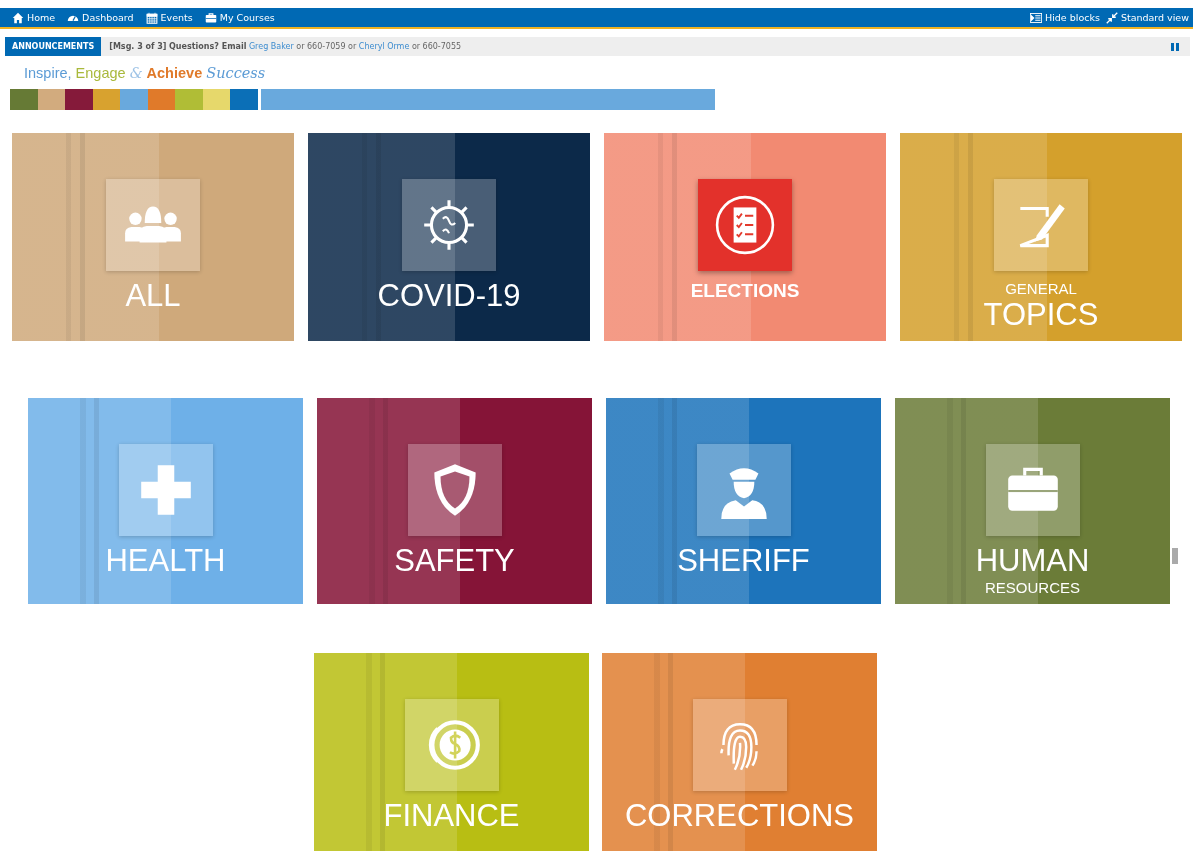  Describe the element at coordinates (739, 752) in the screenshot. I see `category-tile: CORRECTIONS` at that location.